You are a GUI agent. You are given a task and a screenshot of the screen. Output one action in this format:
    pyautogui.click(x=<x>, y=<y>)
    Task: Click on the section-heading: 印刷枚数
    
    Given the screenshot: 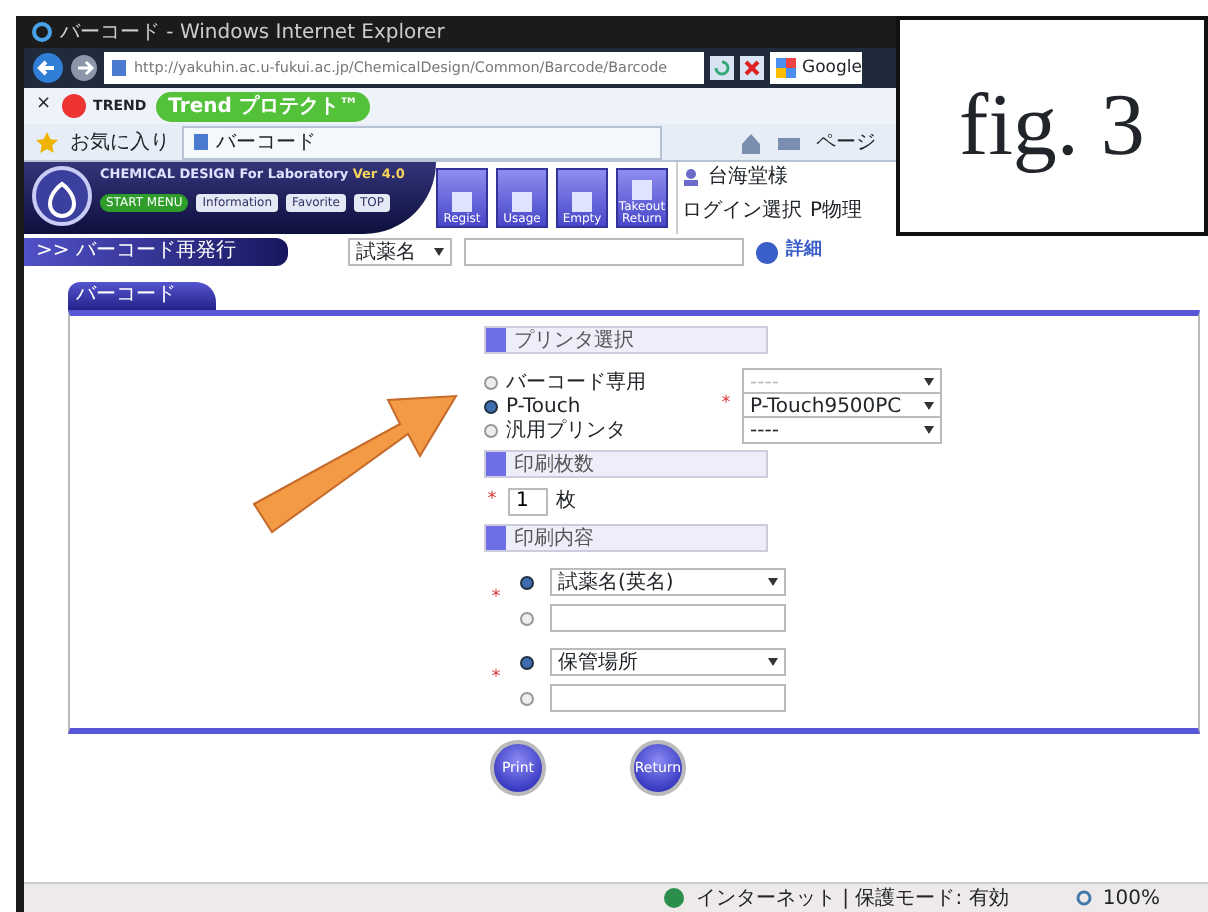 What is the action you would take?
    pyautogui.click(x=626, y=464)
    